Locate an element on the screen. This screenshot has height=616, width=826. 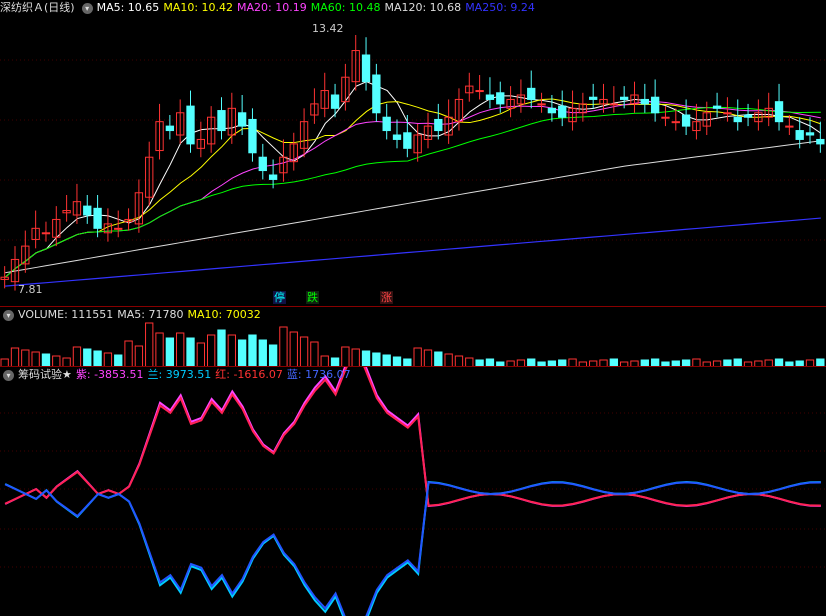
title: 深纺织Ａ(日线) is located at coordinates (37, 7).